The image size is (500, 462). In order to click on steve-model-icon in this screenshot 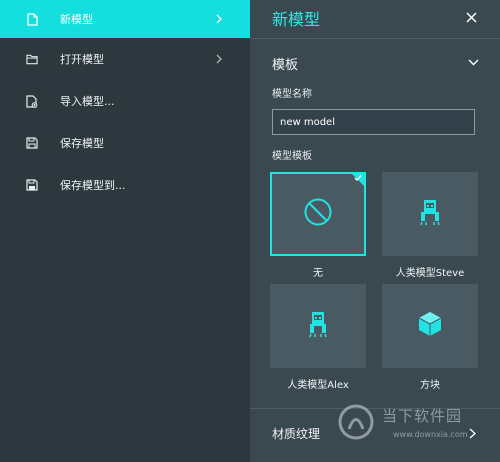, I will do `click(430, 214)`.